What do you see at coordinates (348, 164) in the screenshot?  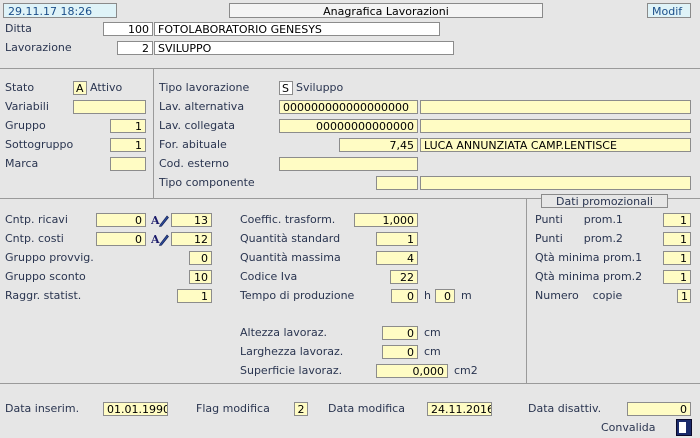 I see `cod-esterno-field` at bounding box center [348, 164].